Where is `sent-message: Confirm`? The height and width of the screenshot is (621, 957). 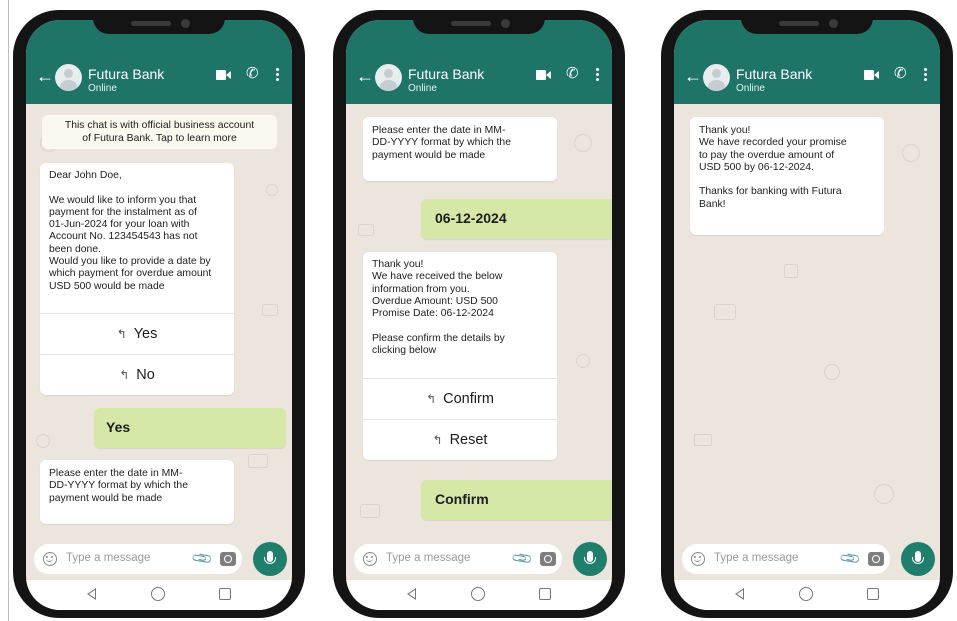 sent-message: Confirm is located at coordinates (516, 500).